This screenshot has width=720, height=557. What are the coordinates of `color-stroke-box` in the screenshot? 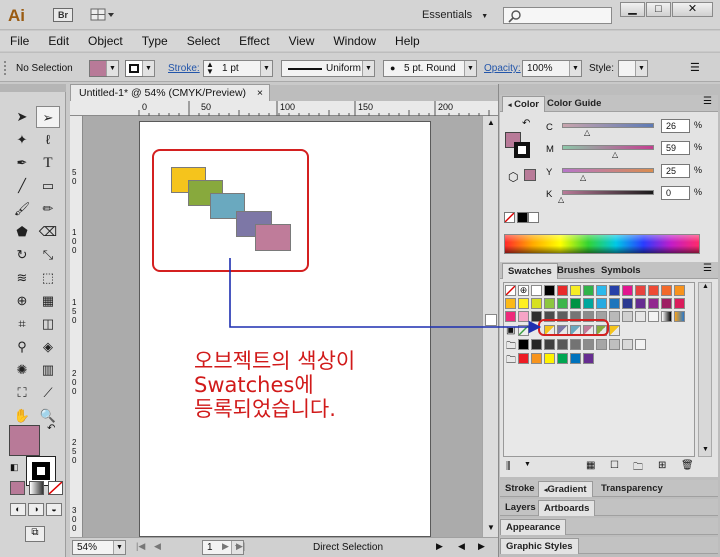 It's located at (522, 150).